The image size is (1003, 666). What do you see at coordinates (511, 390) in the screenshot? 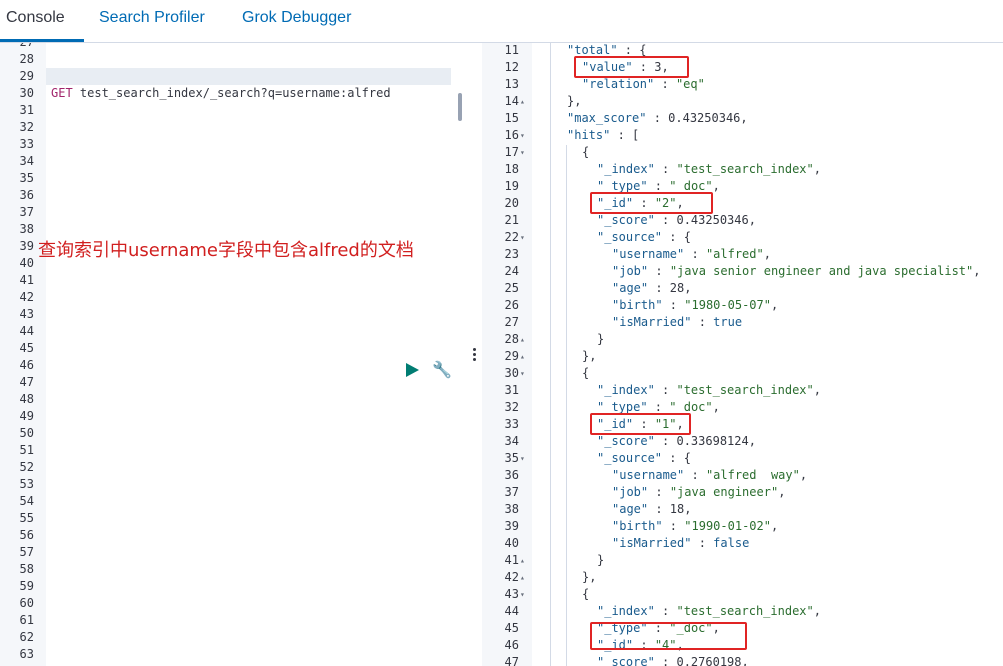
I see `line-number: 31` at bounding box center [511, 390].